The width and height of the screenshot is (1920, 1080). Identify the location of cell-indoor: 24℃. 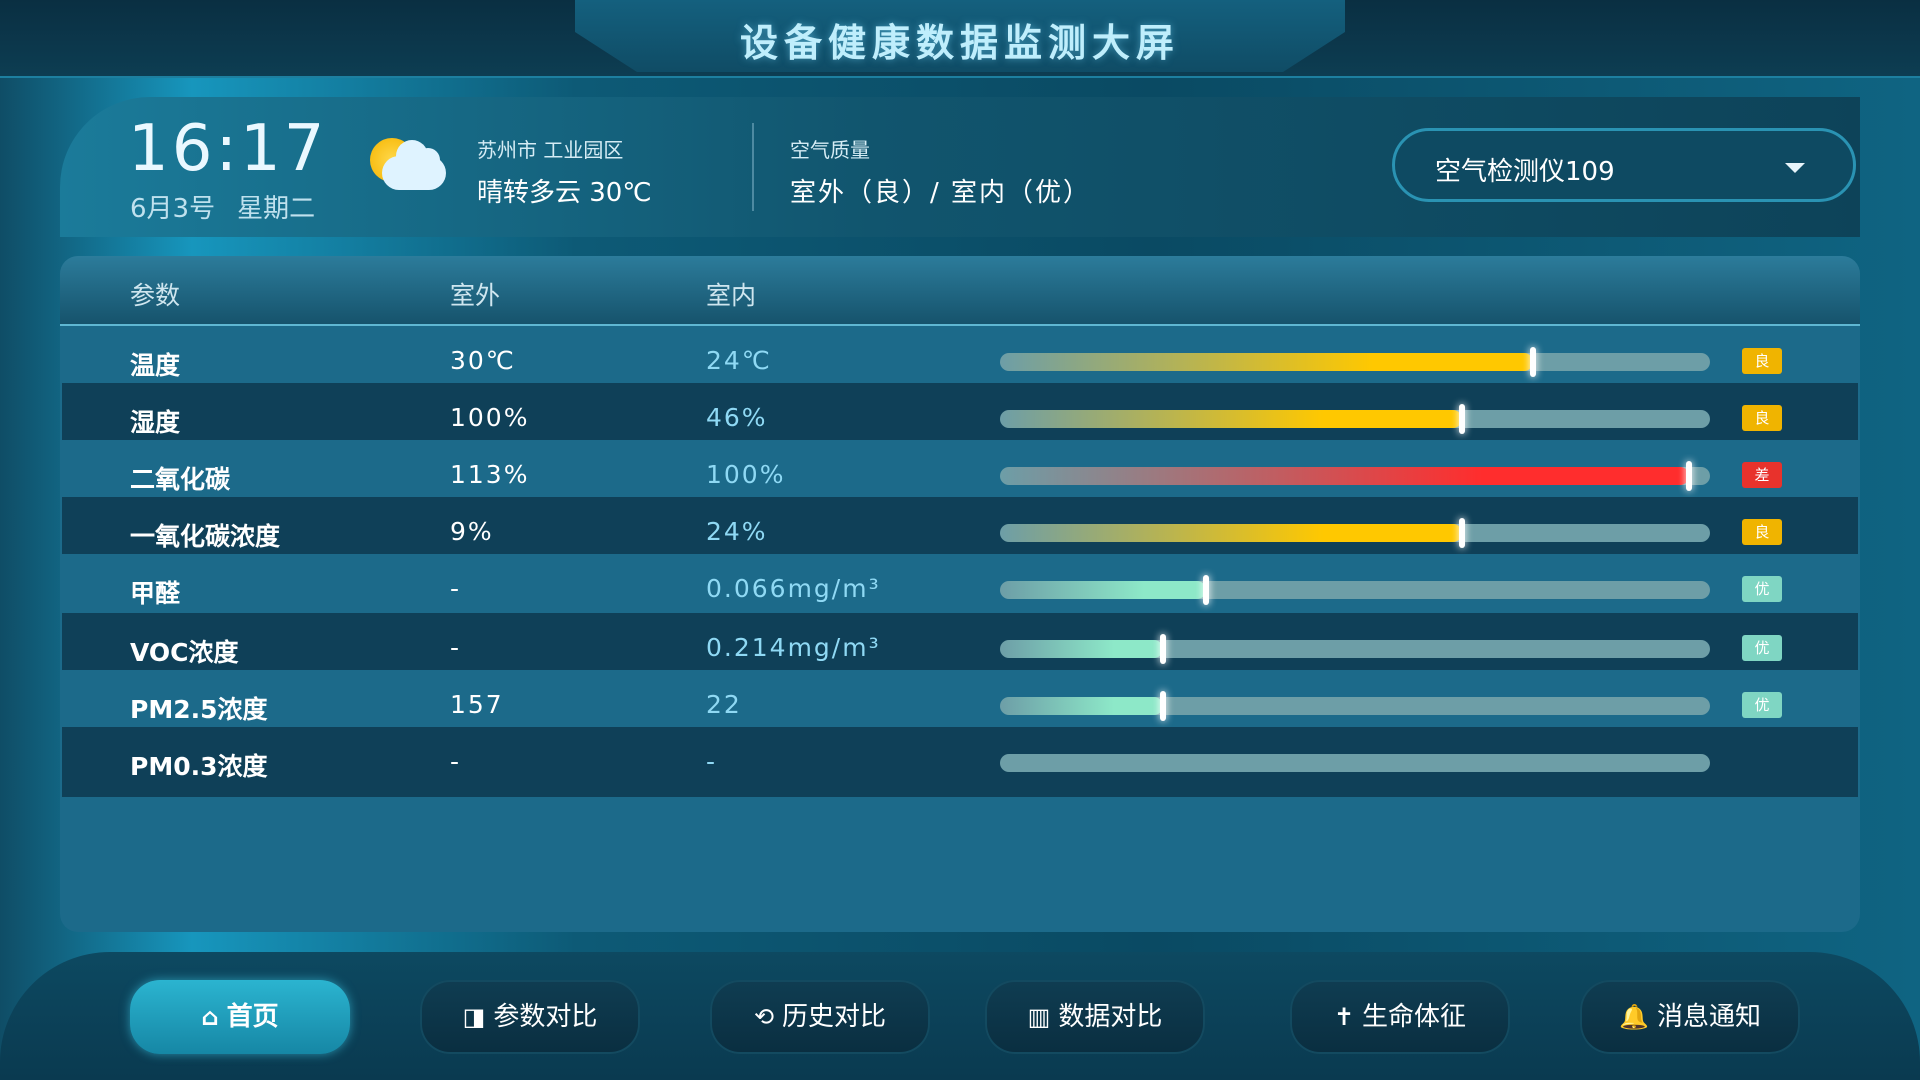
(739, 360).